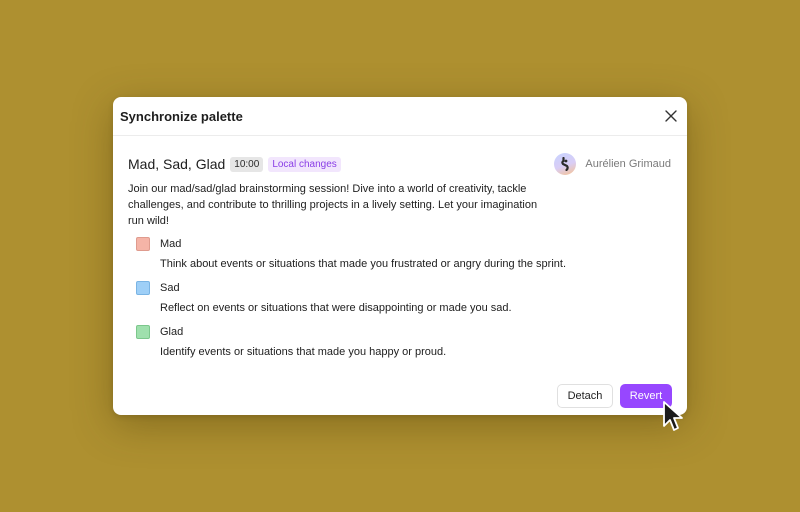  I want to click on time-badge: 10:00, so click(247, 164).